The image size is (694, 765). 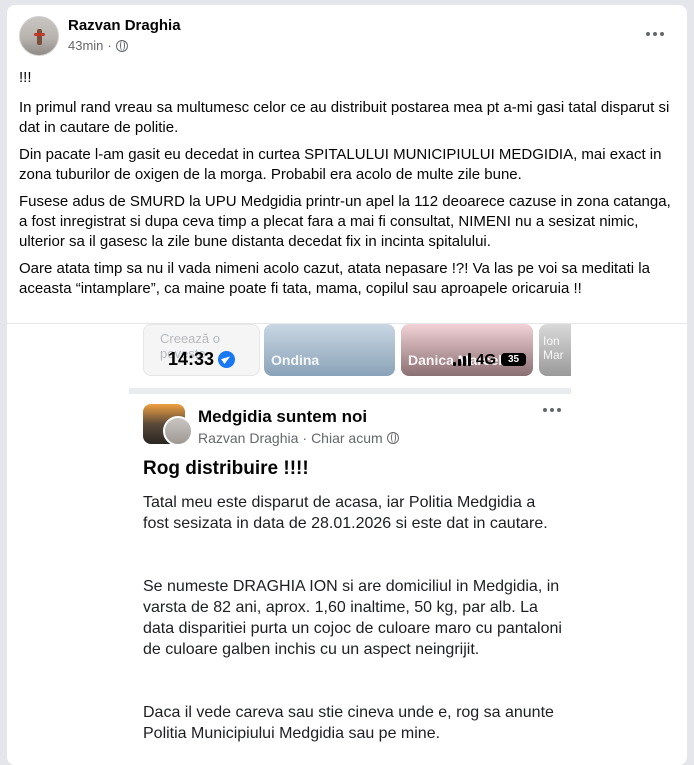 What do you see at coordinates (462, 359) in the screenshot?
I see `signal-icon` at bounding box center [462, 359].